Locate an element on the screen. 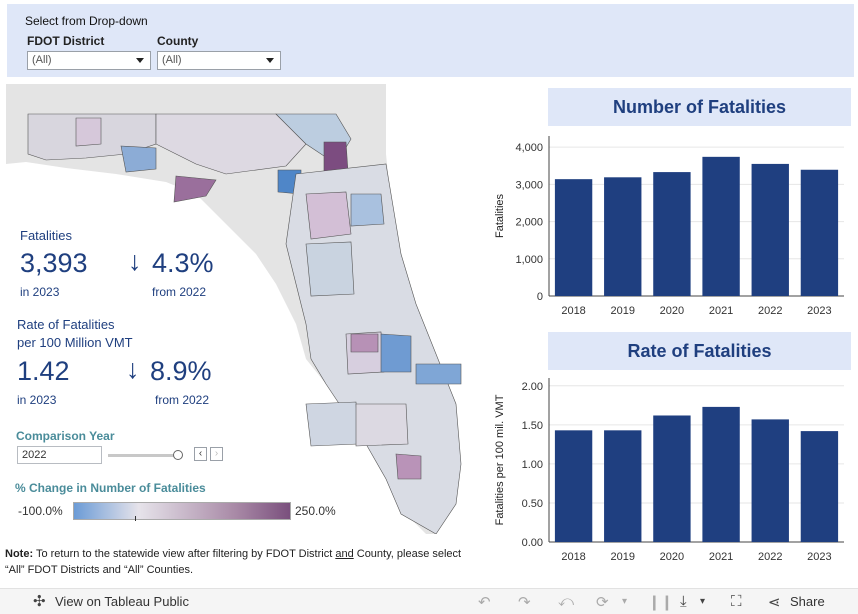  share-icon: ⋖ is located at coordinates (774, 602).